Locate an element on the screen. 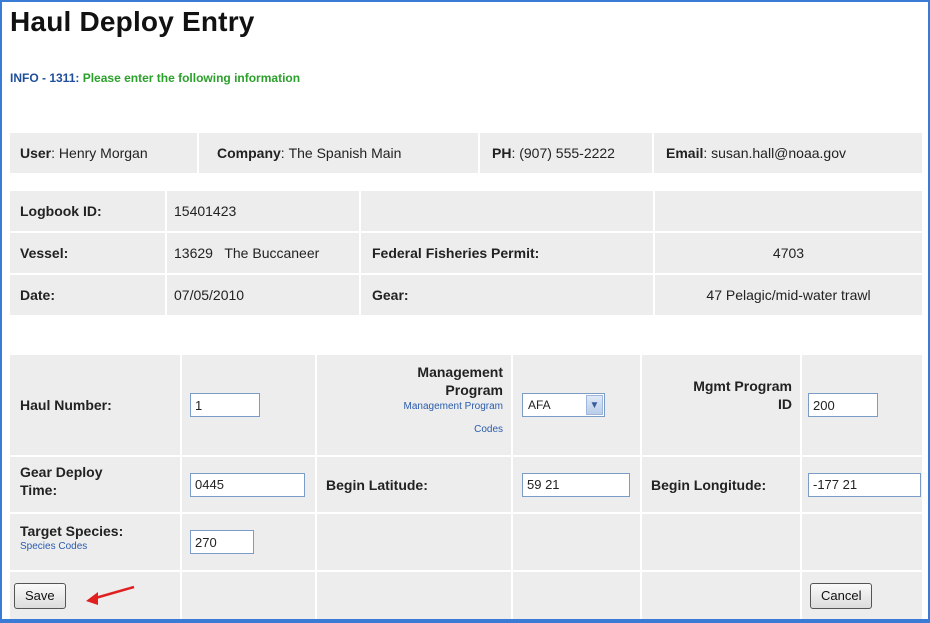  gear-deploy-time-input is located at coordinates (247, 484).